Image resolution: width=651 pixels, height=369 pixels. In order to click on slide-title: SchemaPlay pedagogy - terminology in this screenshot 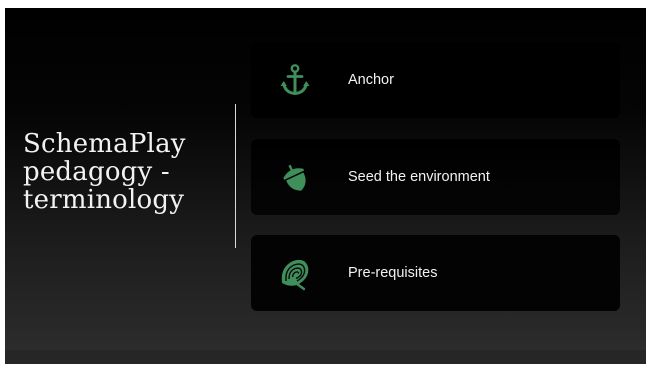, I will do `click(125, 172)`.